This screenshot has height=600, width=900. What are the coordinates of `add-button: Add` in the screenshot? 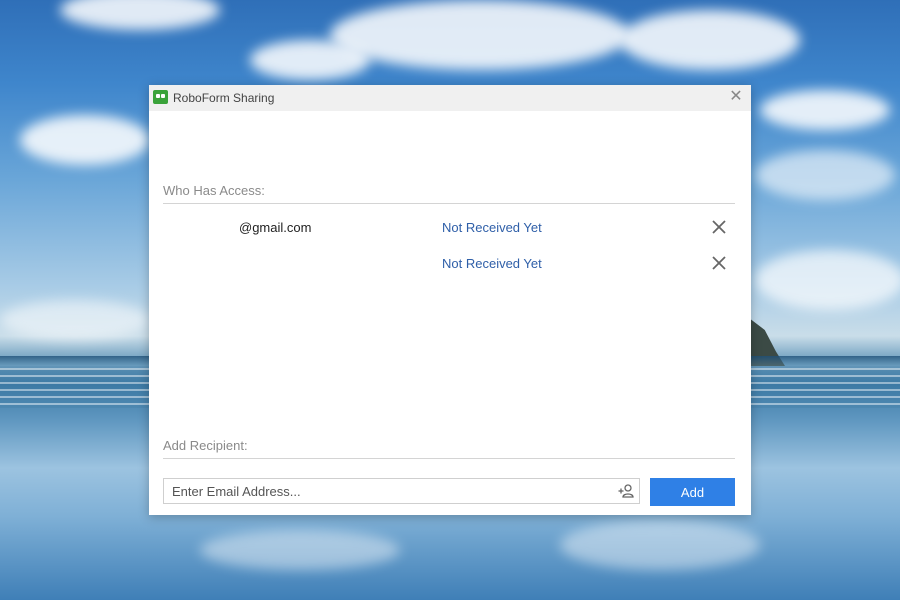 It's located at (692, 492).